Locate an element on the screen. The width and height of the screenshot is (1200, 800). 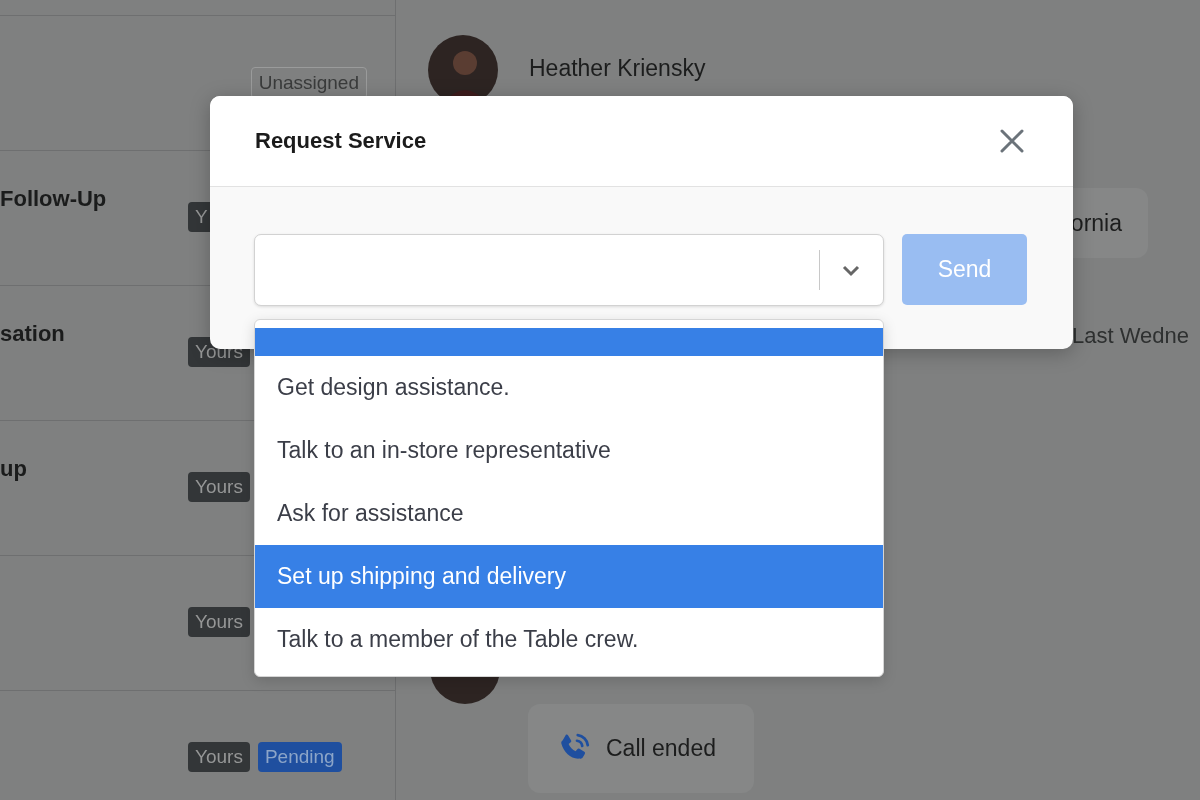
conversation-title: up is located at coordinates (13, 469).